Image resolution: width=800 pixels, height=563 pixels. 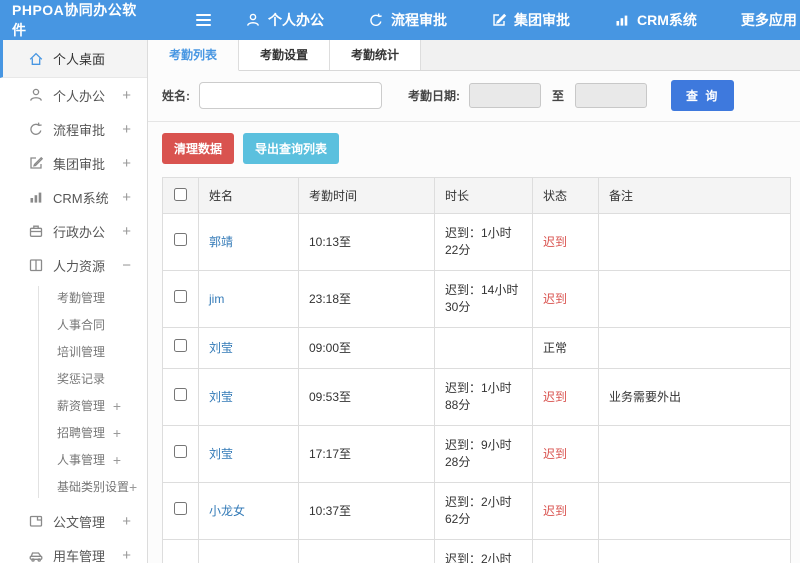 I want to click on name-label: 姓名:, so click(x=176, y=96).